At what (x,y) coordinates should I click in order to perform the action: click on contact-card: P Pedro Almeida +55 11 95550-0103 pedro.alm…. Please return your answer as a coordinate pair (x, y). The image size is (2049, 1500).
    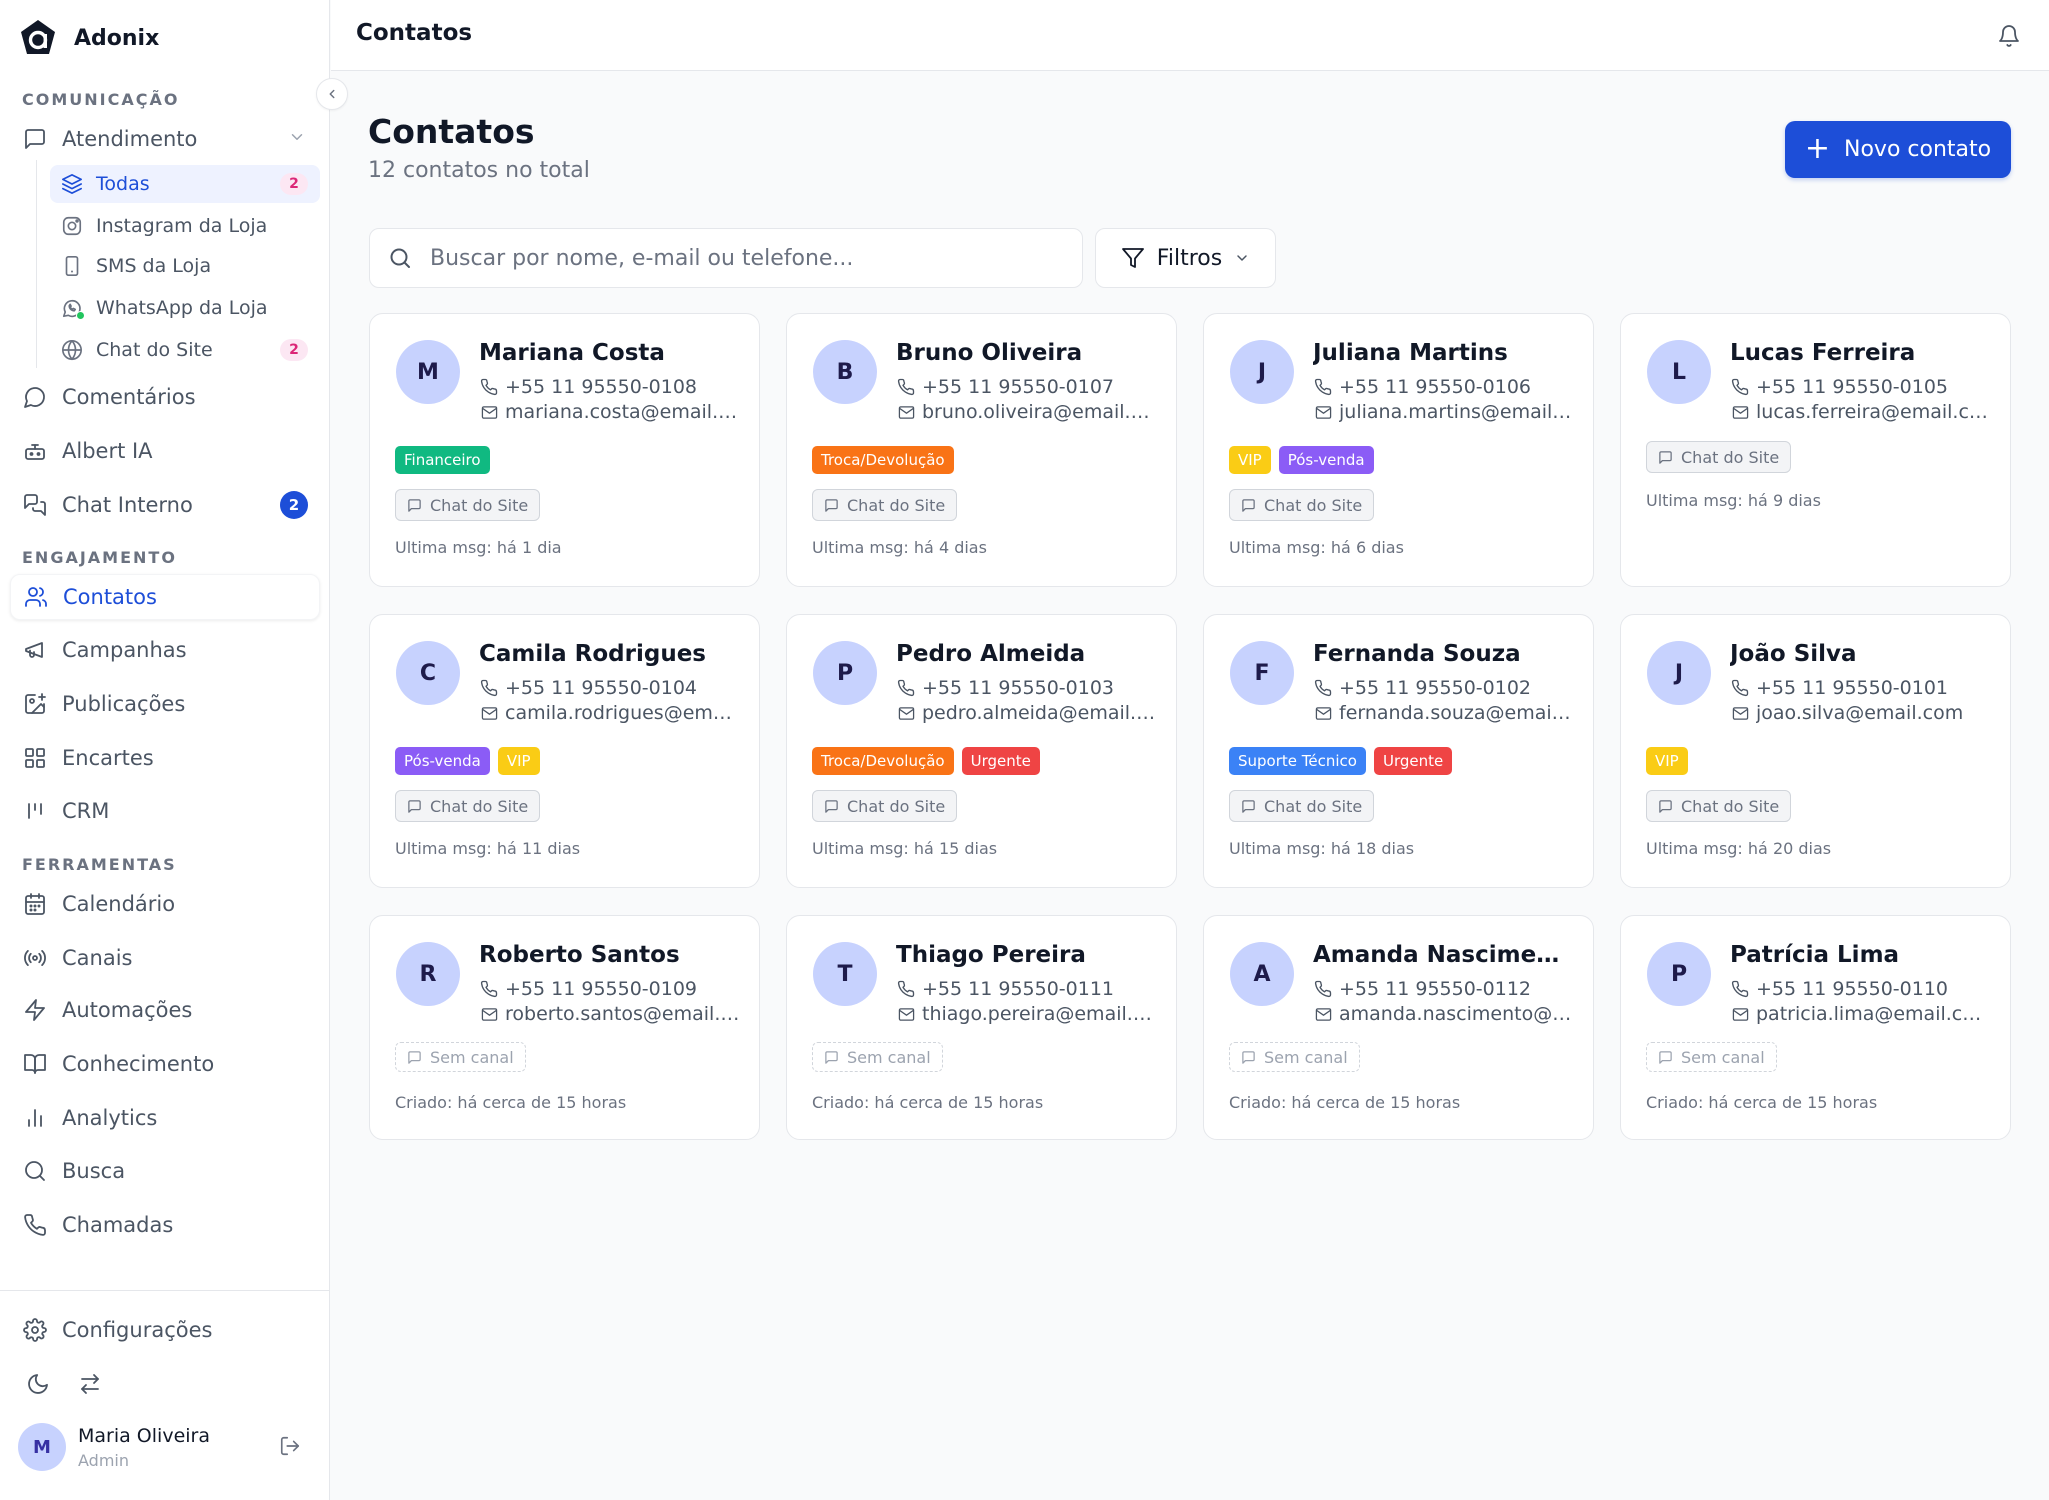
    Looking at the image, I should click on (981, 751).